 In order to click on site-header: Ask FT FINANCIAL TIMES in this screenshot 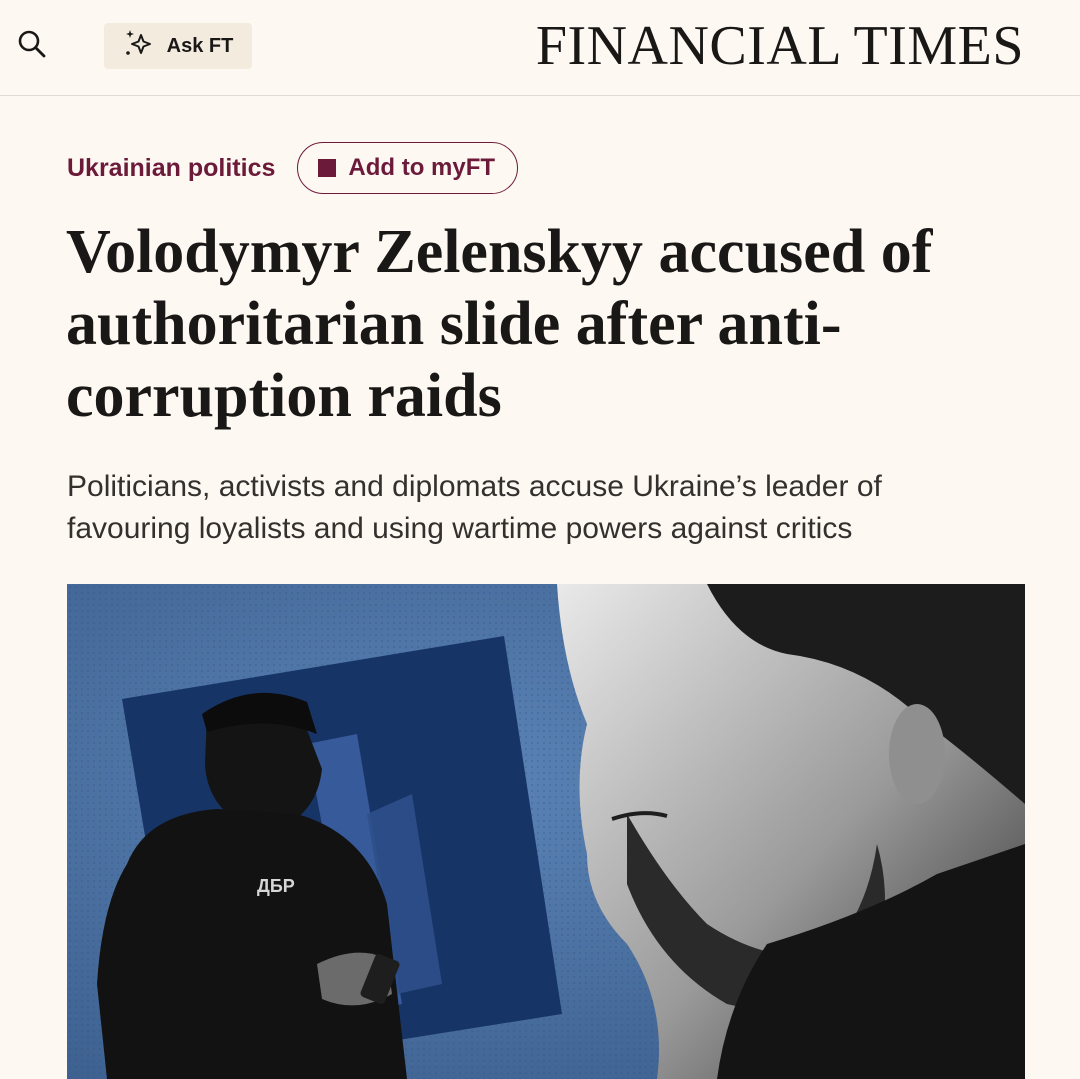, I will do `click(540, 48)`.